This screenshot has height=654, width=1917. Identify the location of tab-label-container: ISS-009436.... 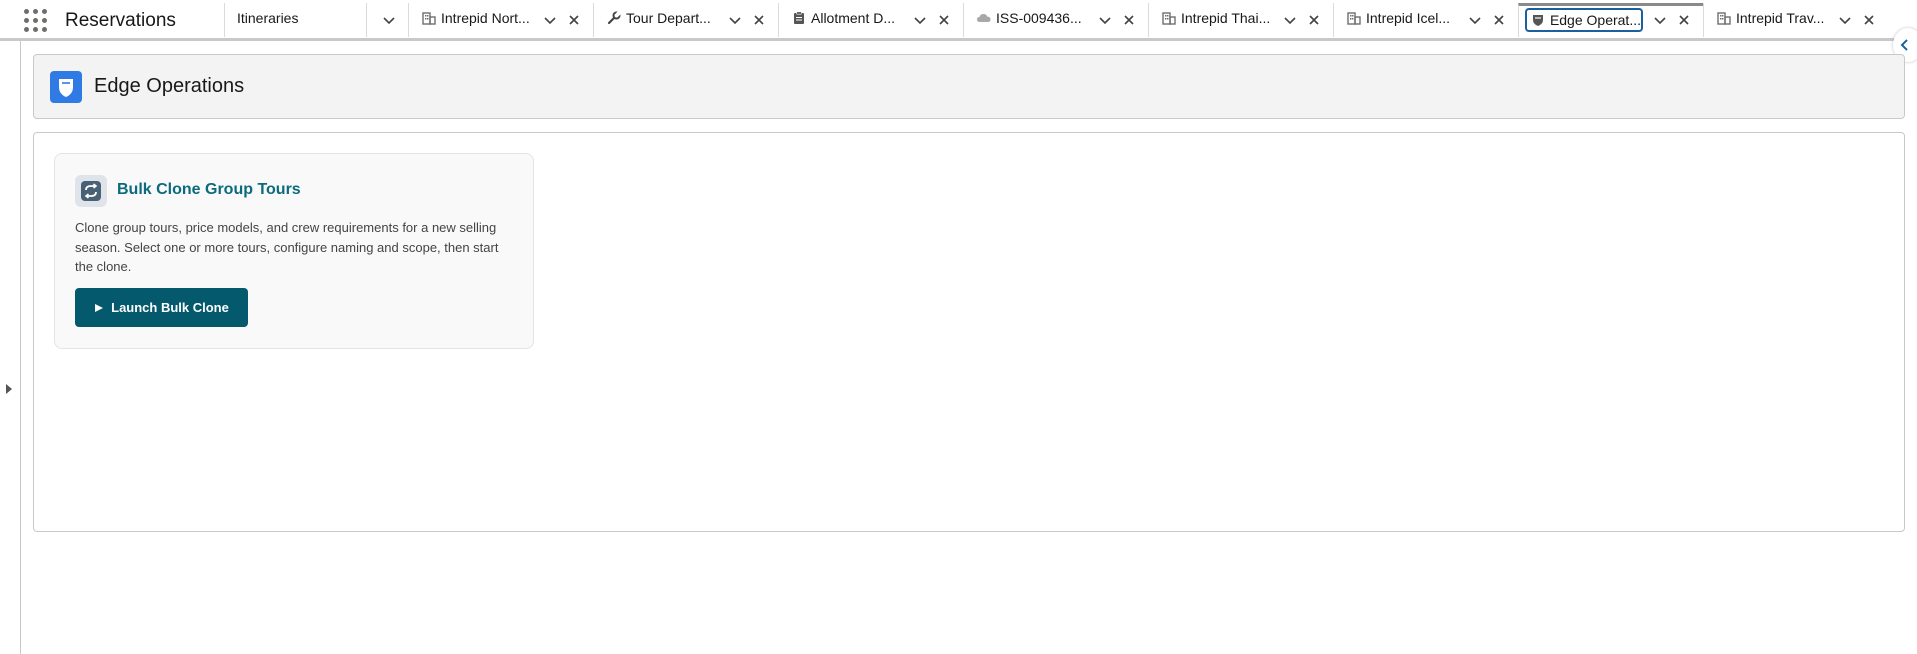
(1030, 18).